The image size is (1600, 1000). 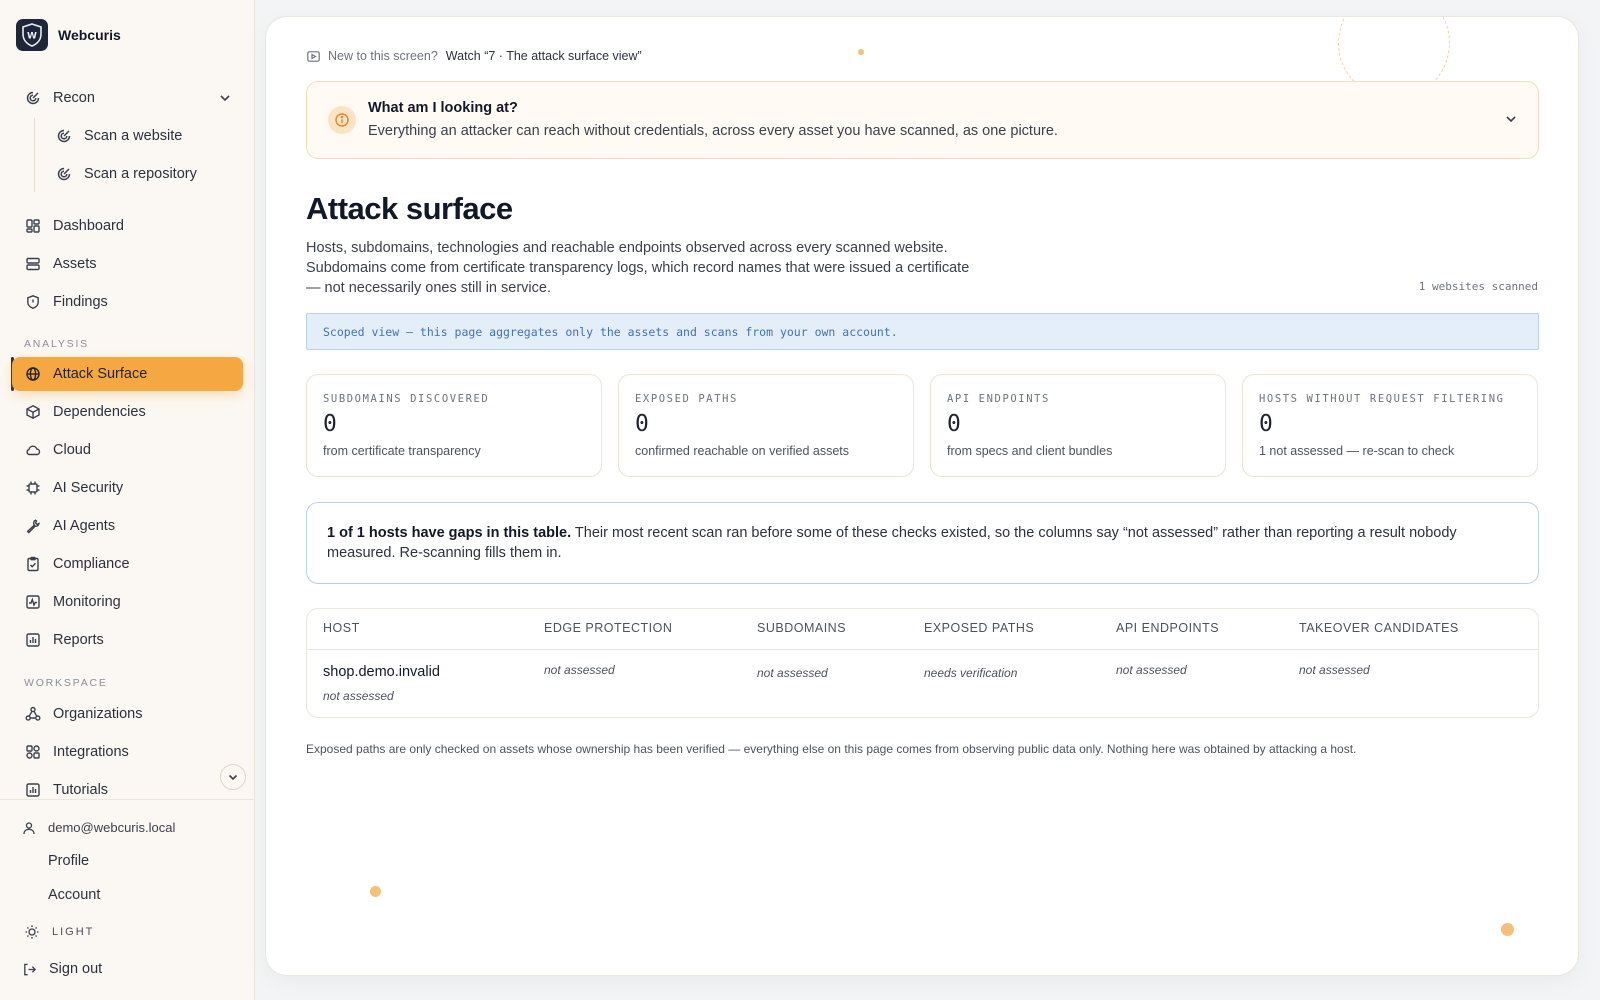 What do you see at coordinates (127, 264) in the screenshot?
I see `sidebar-item-assets: Assets` at bounding box center [127, 264].